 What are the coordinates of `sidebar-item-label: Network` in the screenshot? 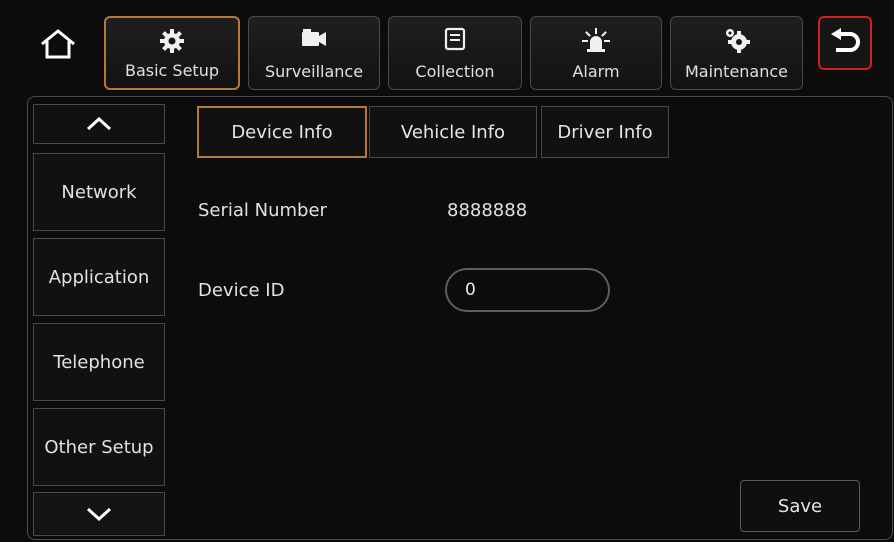 It's located at (99, 192).